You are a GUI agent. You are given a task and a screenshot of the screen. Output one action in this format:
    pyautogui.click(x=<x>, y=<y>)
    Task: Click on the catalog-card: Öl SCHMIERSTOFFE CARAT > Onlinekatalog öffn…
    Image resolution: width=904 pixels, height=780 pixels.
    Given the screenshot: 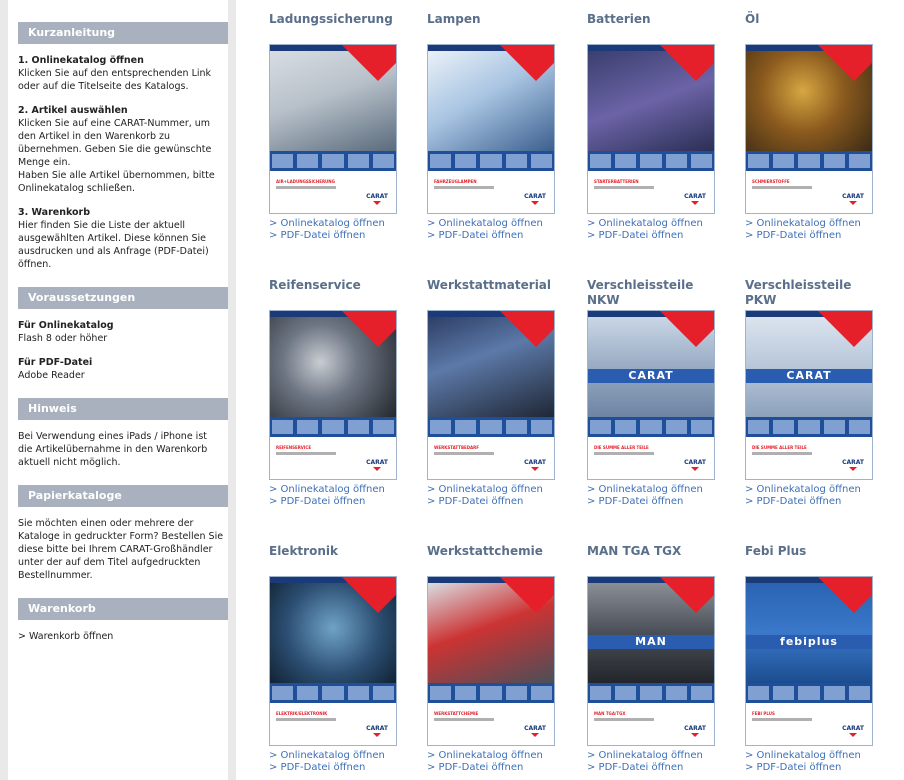 What is the action you would take?
    pyautogui.click(x=809, y=127)
    